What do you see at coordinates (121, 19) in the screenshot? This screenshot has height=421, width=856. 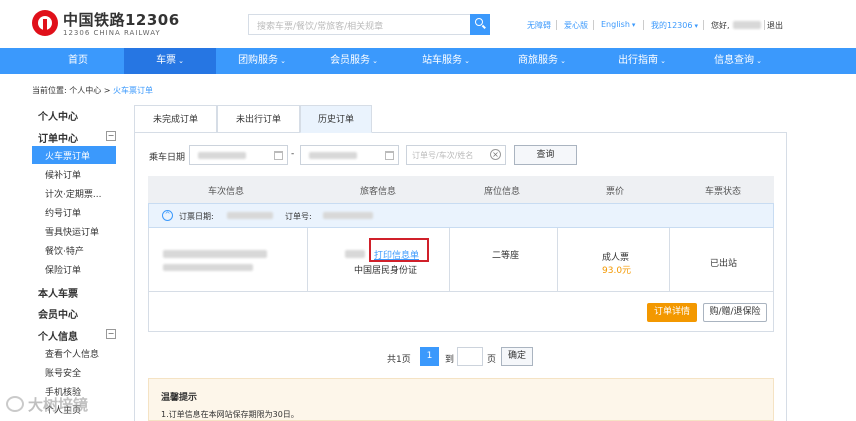 I see `logo-title: 中国铁路12306` at bounding box center [121, 19].